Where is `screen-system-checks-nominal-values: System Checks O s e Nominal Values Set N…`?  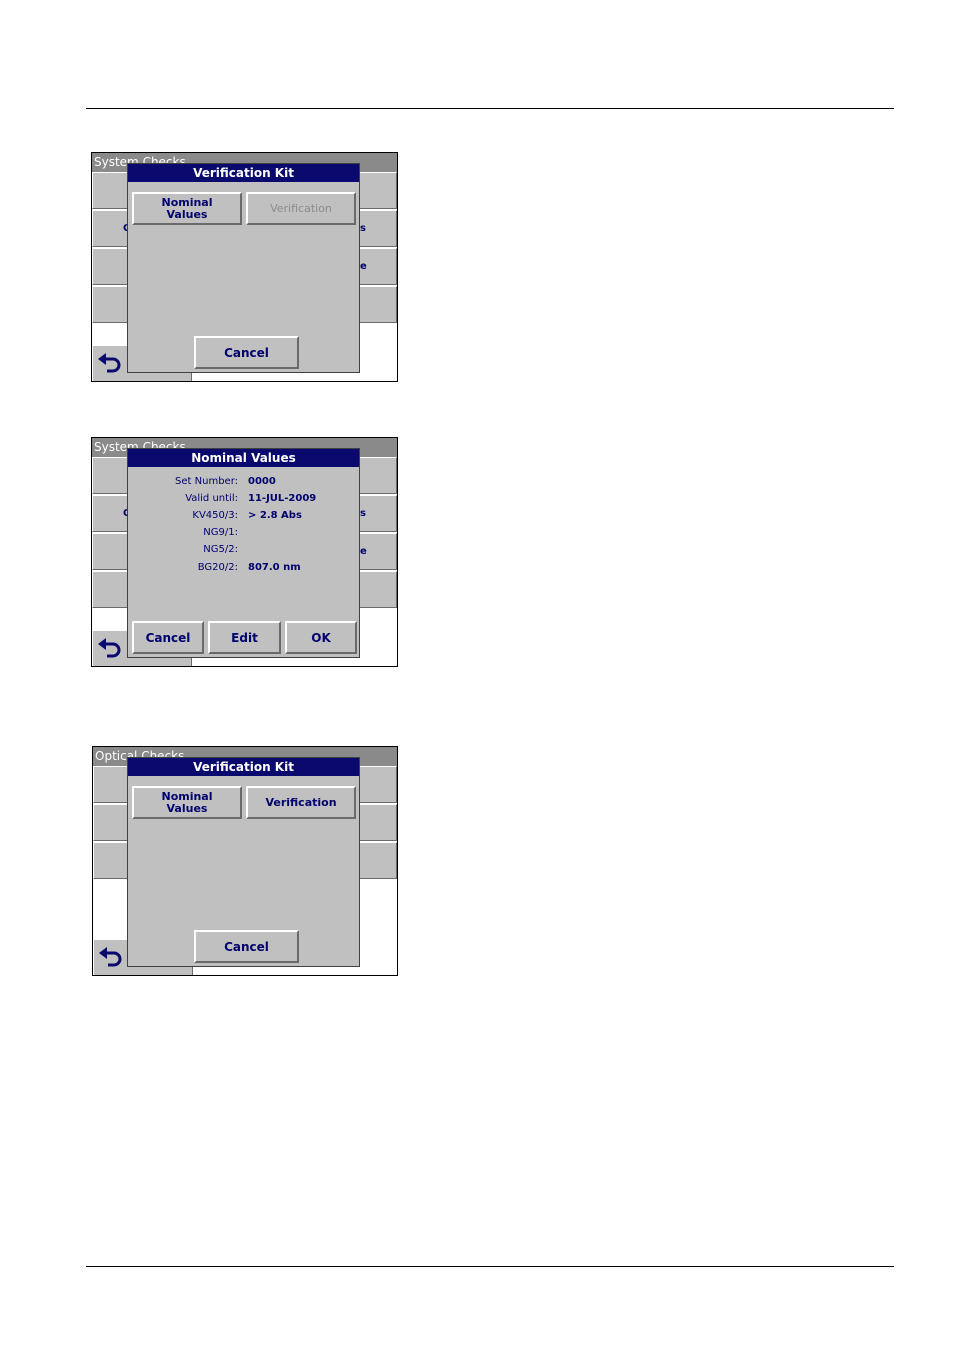
screen-system-checks-nominal-values: System Checks O s e Nominal Values Set N… is located at coordinates (244, 552).